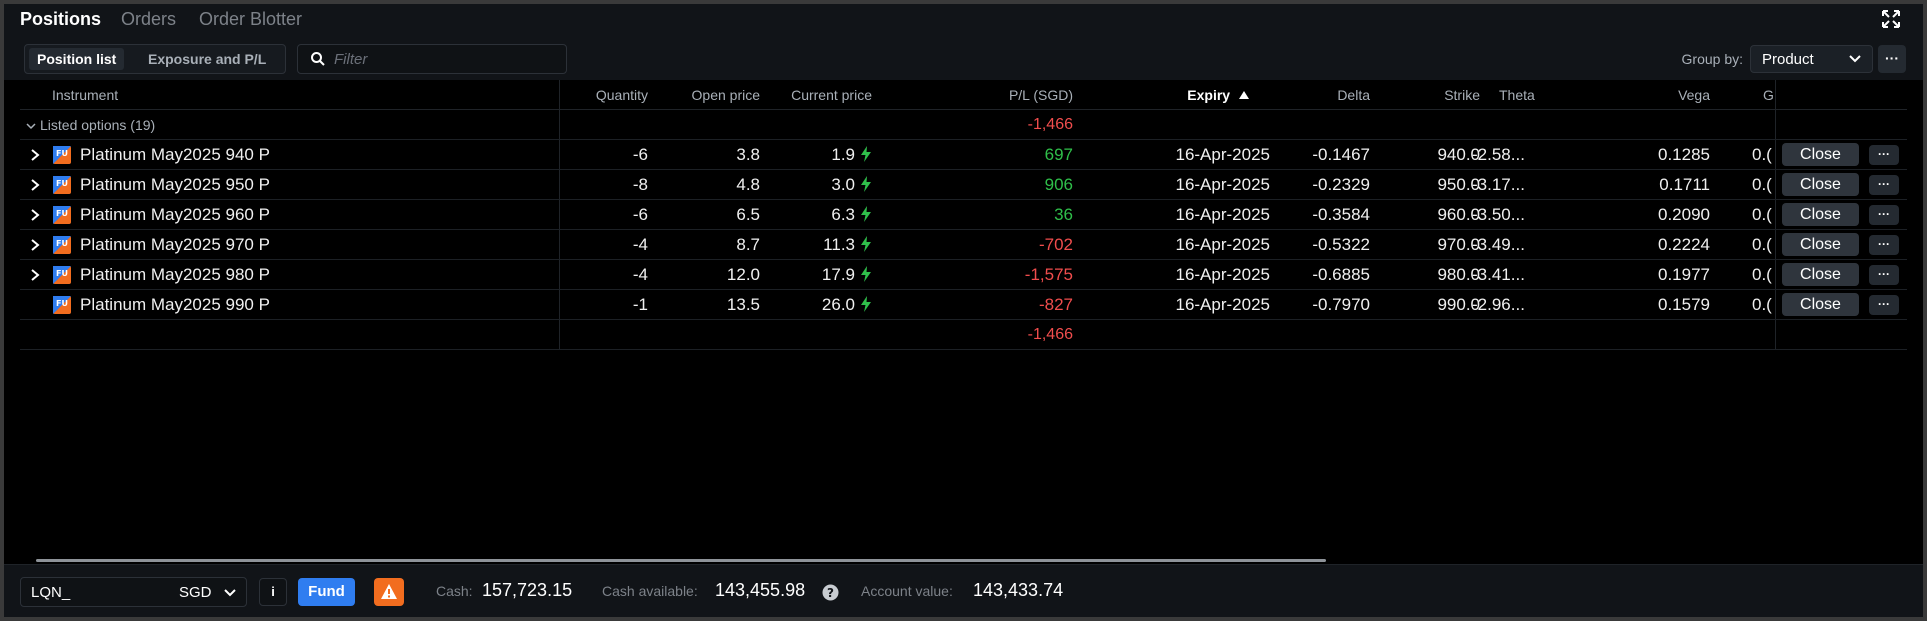  Describe the element at coordinates (175, 155) in the screenshot. I see `instrument-cell: Platinum May2025 940 P` at that location.